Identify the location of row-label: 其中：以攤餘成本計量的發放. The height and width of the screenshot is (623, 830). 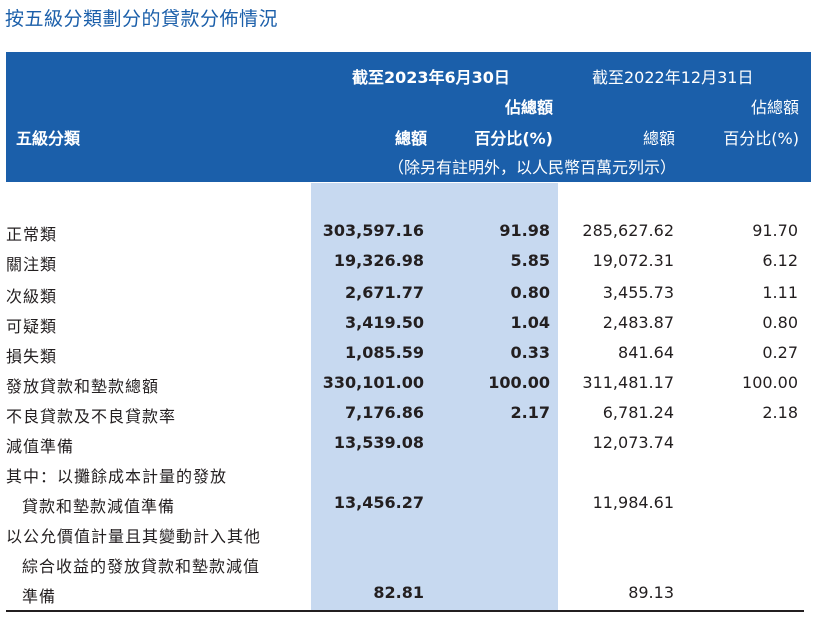
(117, 476).